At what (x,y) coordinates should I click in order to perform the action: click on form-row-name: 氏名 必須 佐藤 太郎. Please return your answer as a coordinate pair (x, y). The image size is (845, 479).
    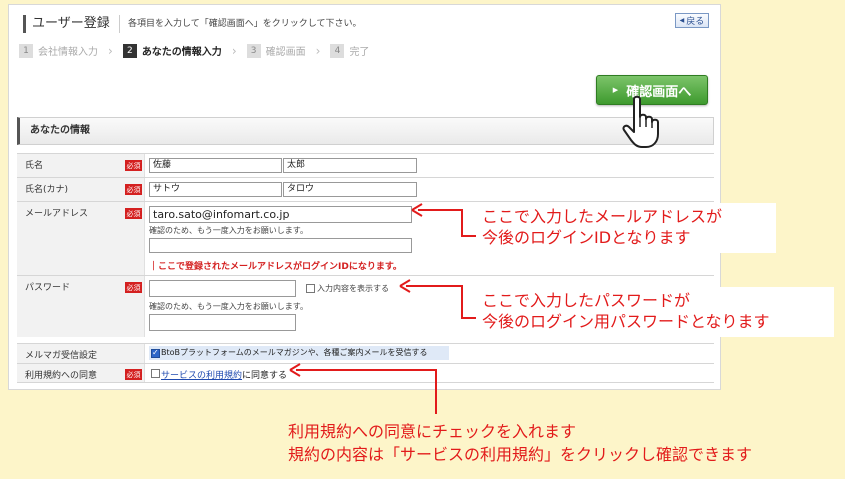
    Looking at the image, I should click on (365, 165).